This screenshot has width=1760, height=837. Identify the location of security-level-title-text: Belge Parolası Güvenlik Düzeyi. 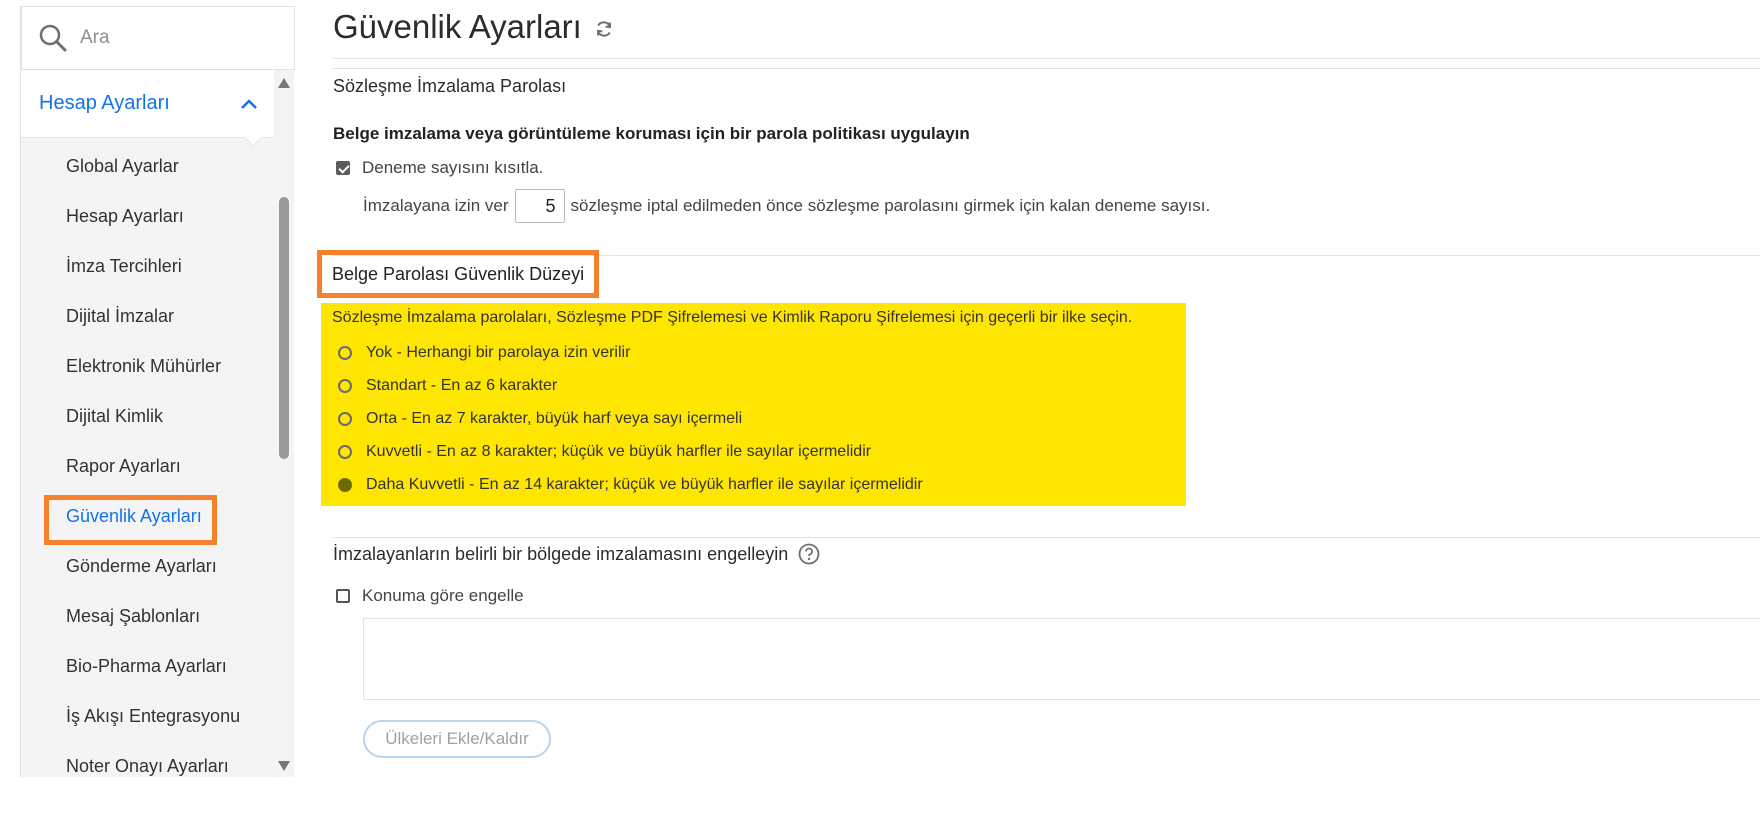
(458, 273).